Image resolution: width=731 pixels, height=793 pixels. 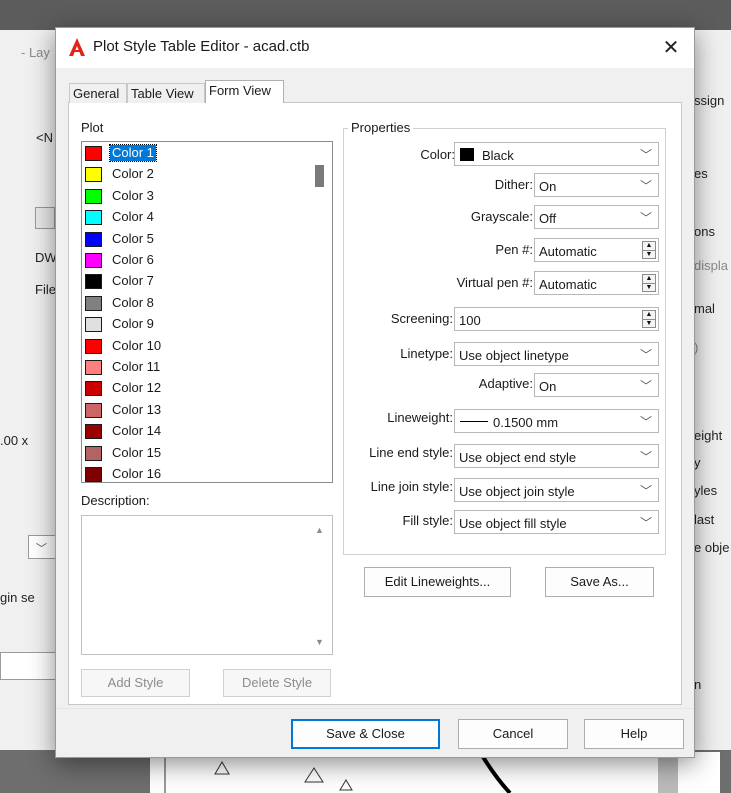 I want to click on list-item: Color 6, so click(x=198, y=260).